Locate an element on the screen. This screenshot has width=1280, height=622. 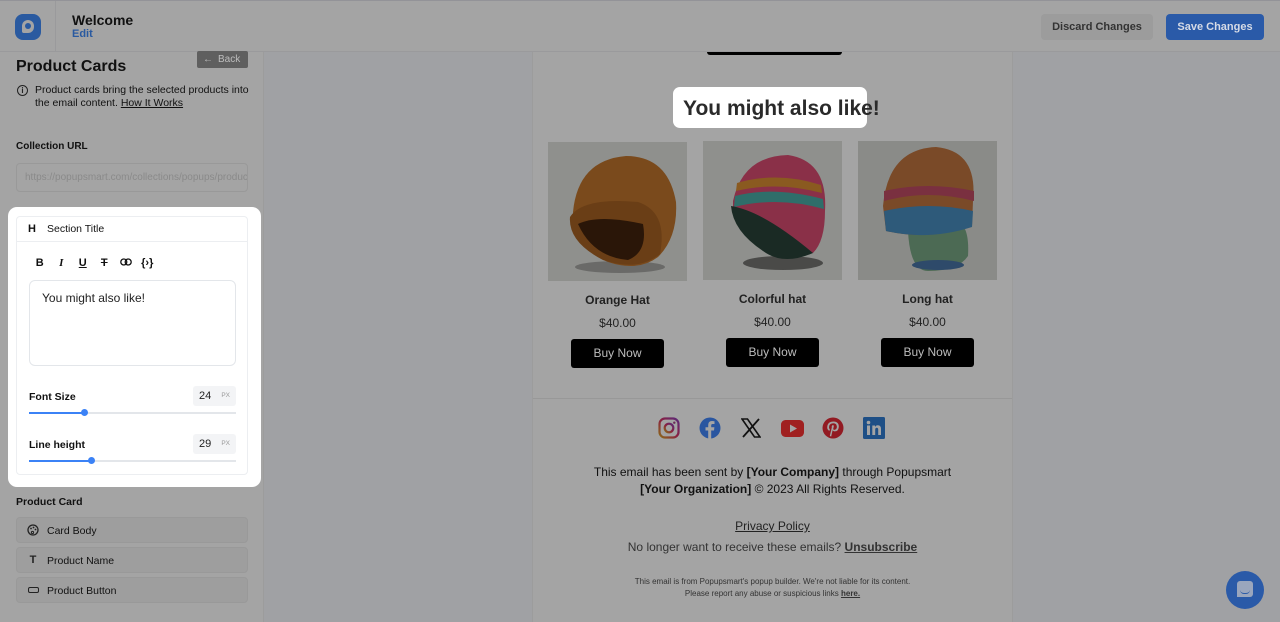
product-name: Colorful hat is located at coordinates (772, 299).